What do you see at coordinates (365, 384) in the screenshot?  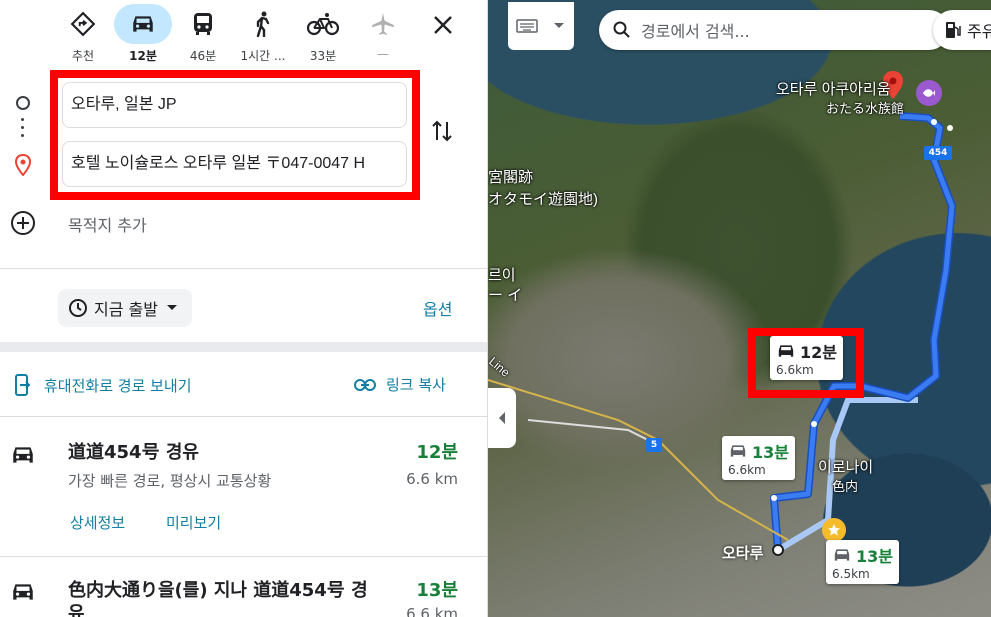 I see `link-icon` at bounding box center [365, 384].